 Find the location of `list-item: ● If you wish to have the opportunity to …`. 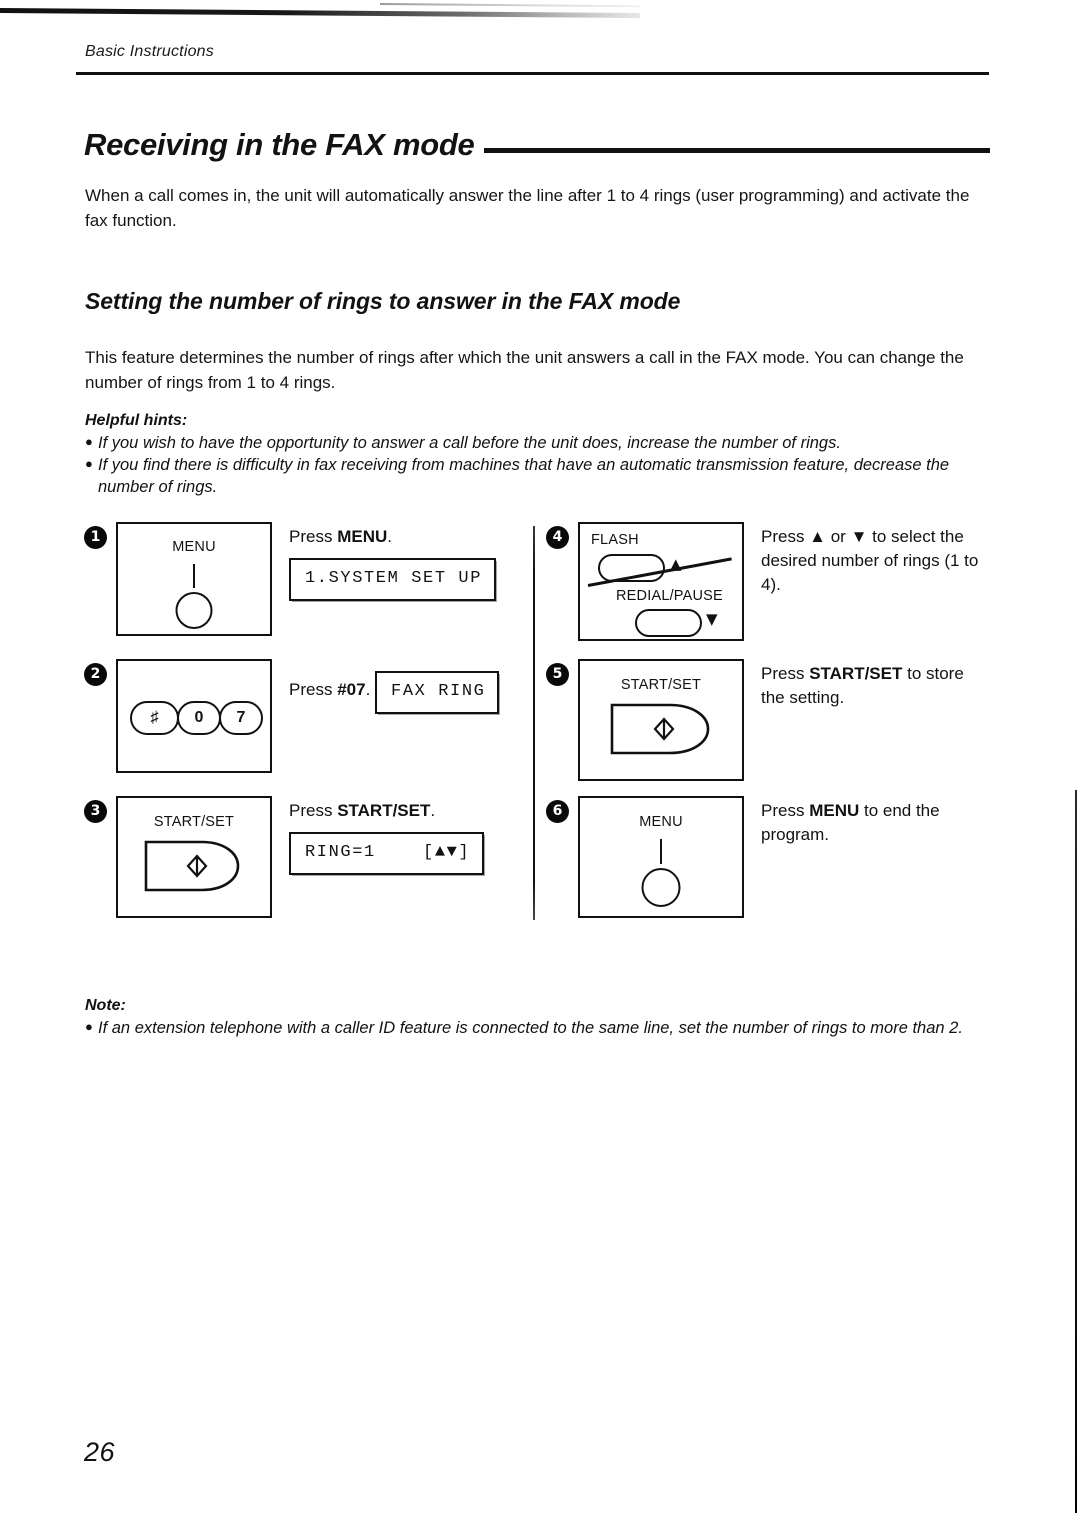

list-item: ● If you wish to have the opportunity to … is located at coordinates (537, 443).